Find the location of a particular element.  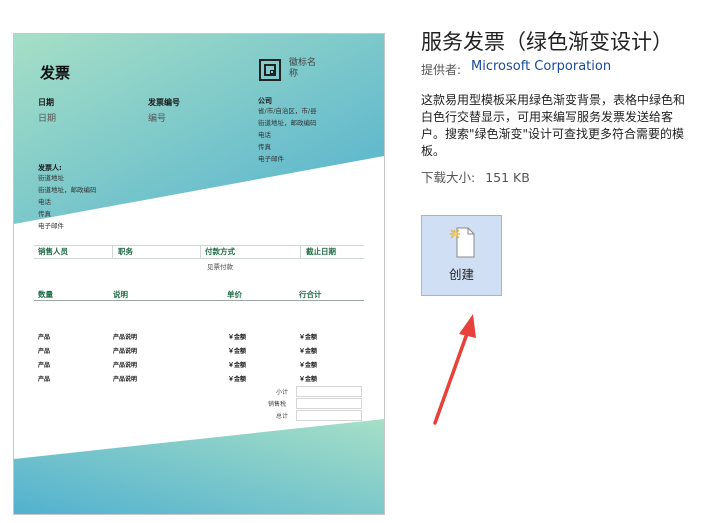

bill-to-line: 电子邮件 is located at coordinates (51, 226).